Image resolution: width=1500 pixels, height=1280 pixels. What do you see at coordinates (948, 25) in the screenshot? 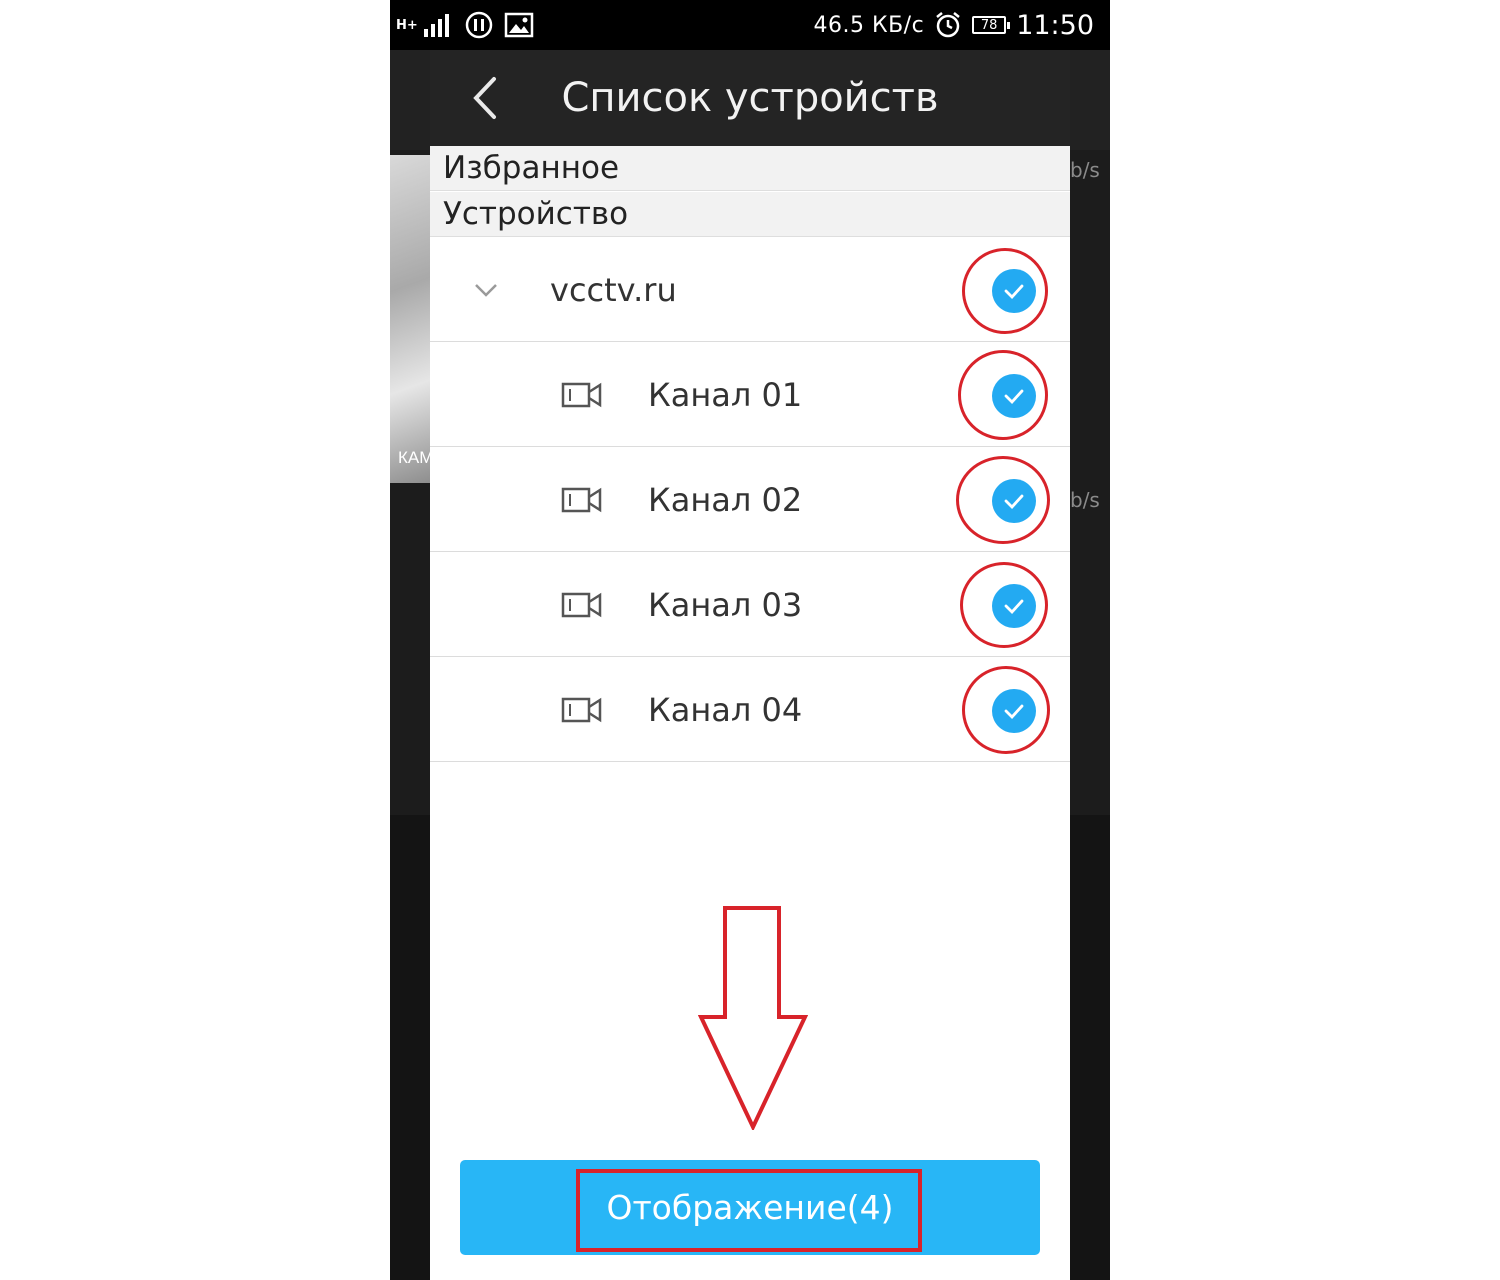
I see `alarm-icon` at bounding box center [948, 25].